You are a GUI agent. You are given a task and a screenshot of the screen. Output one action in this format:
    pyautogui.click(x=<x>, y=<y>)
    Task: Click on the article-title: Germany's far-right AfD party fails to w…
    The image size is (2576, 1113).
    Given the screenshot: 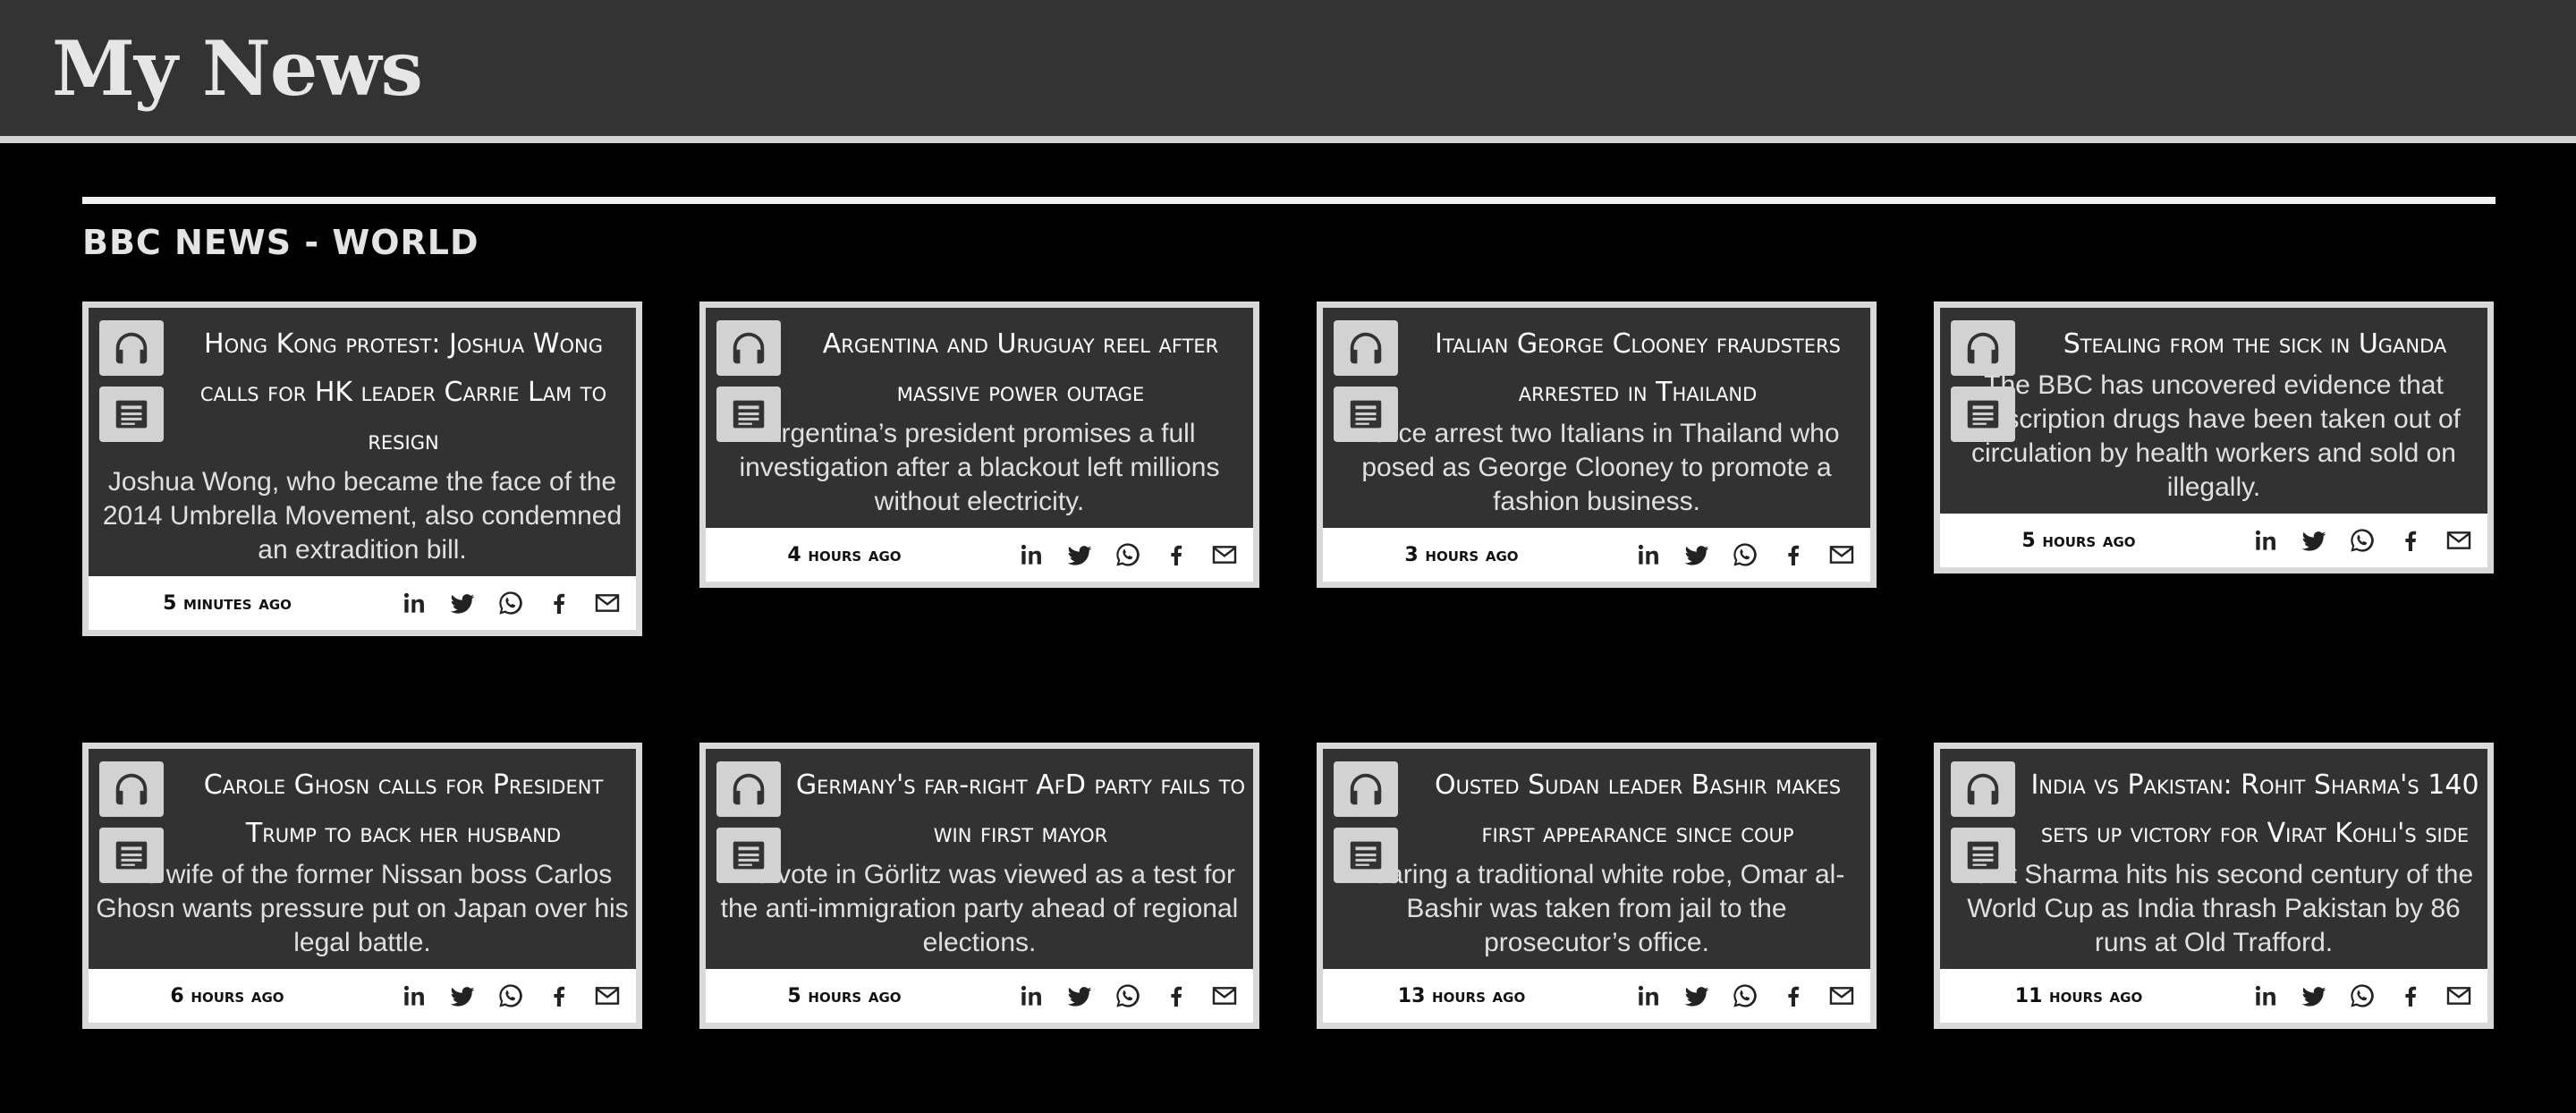 What is the action you would take?
    pyautogui.click(x=1020, y=809)
    